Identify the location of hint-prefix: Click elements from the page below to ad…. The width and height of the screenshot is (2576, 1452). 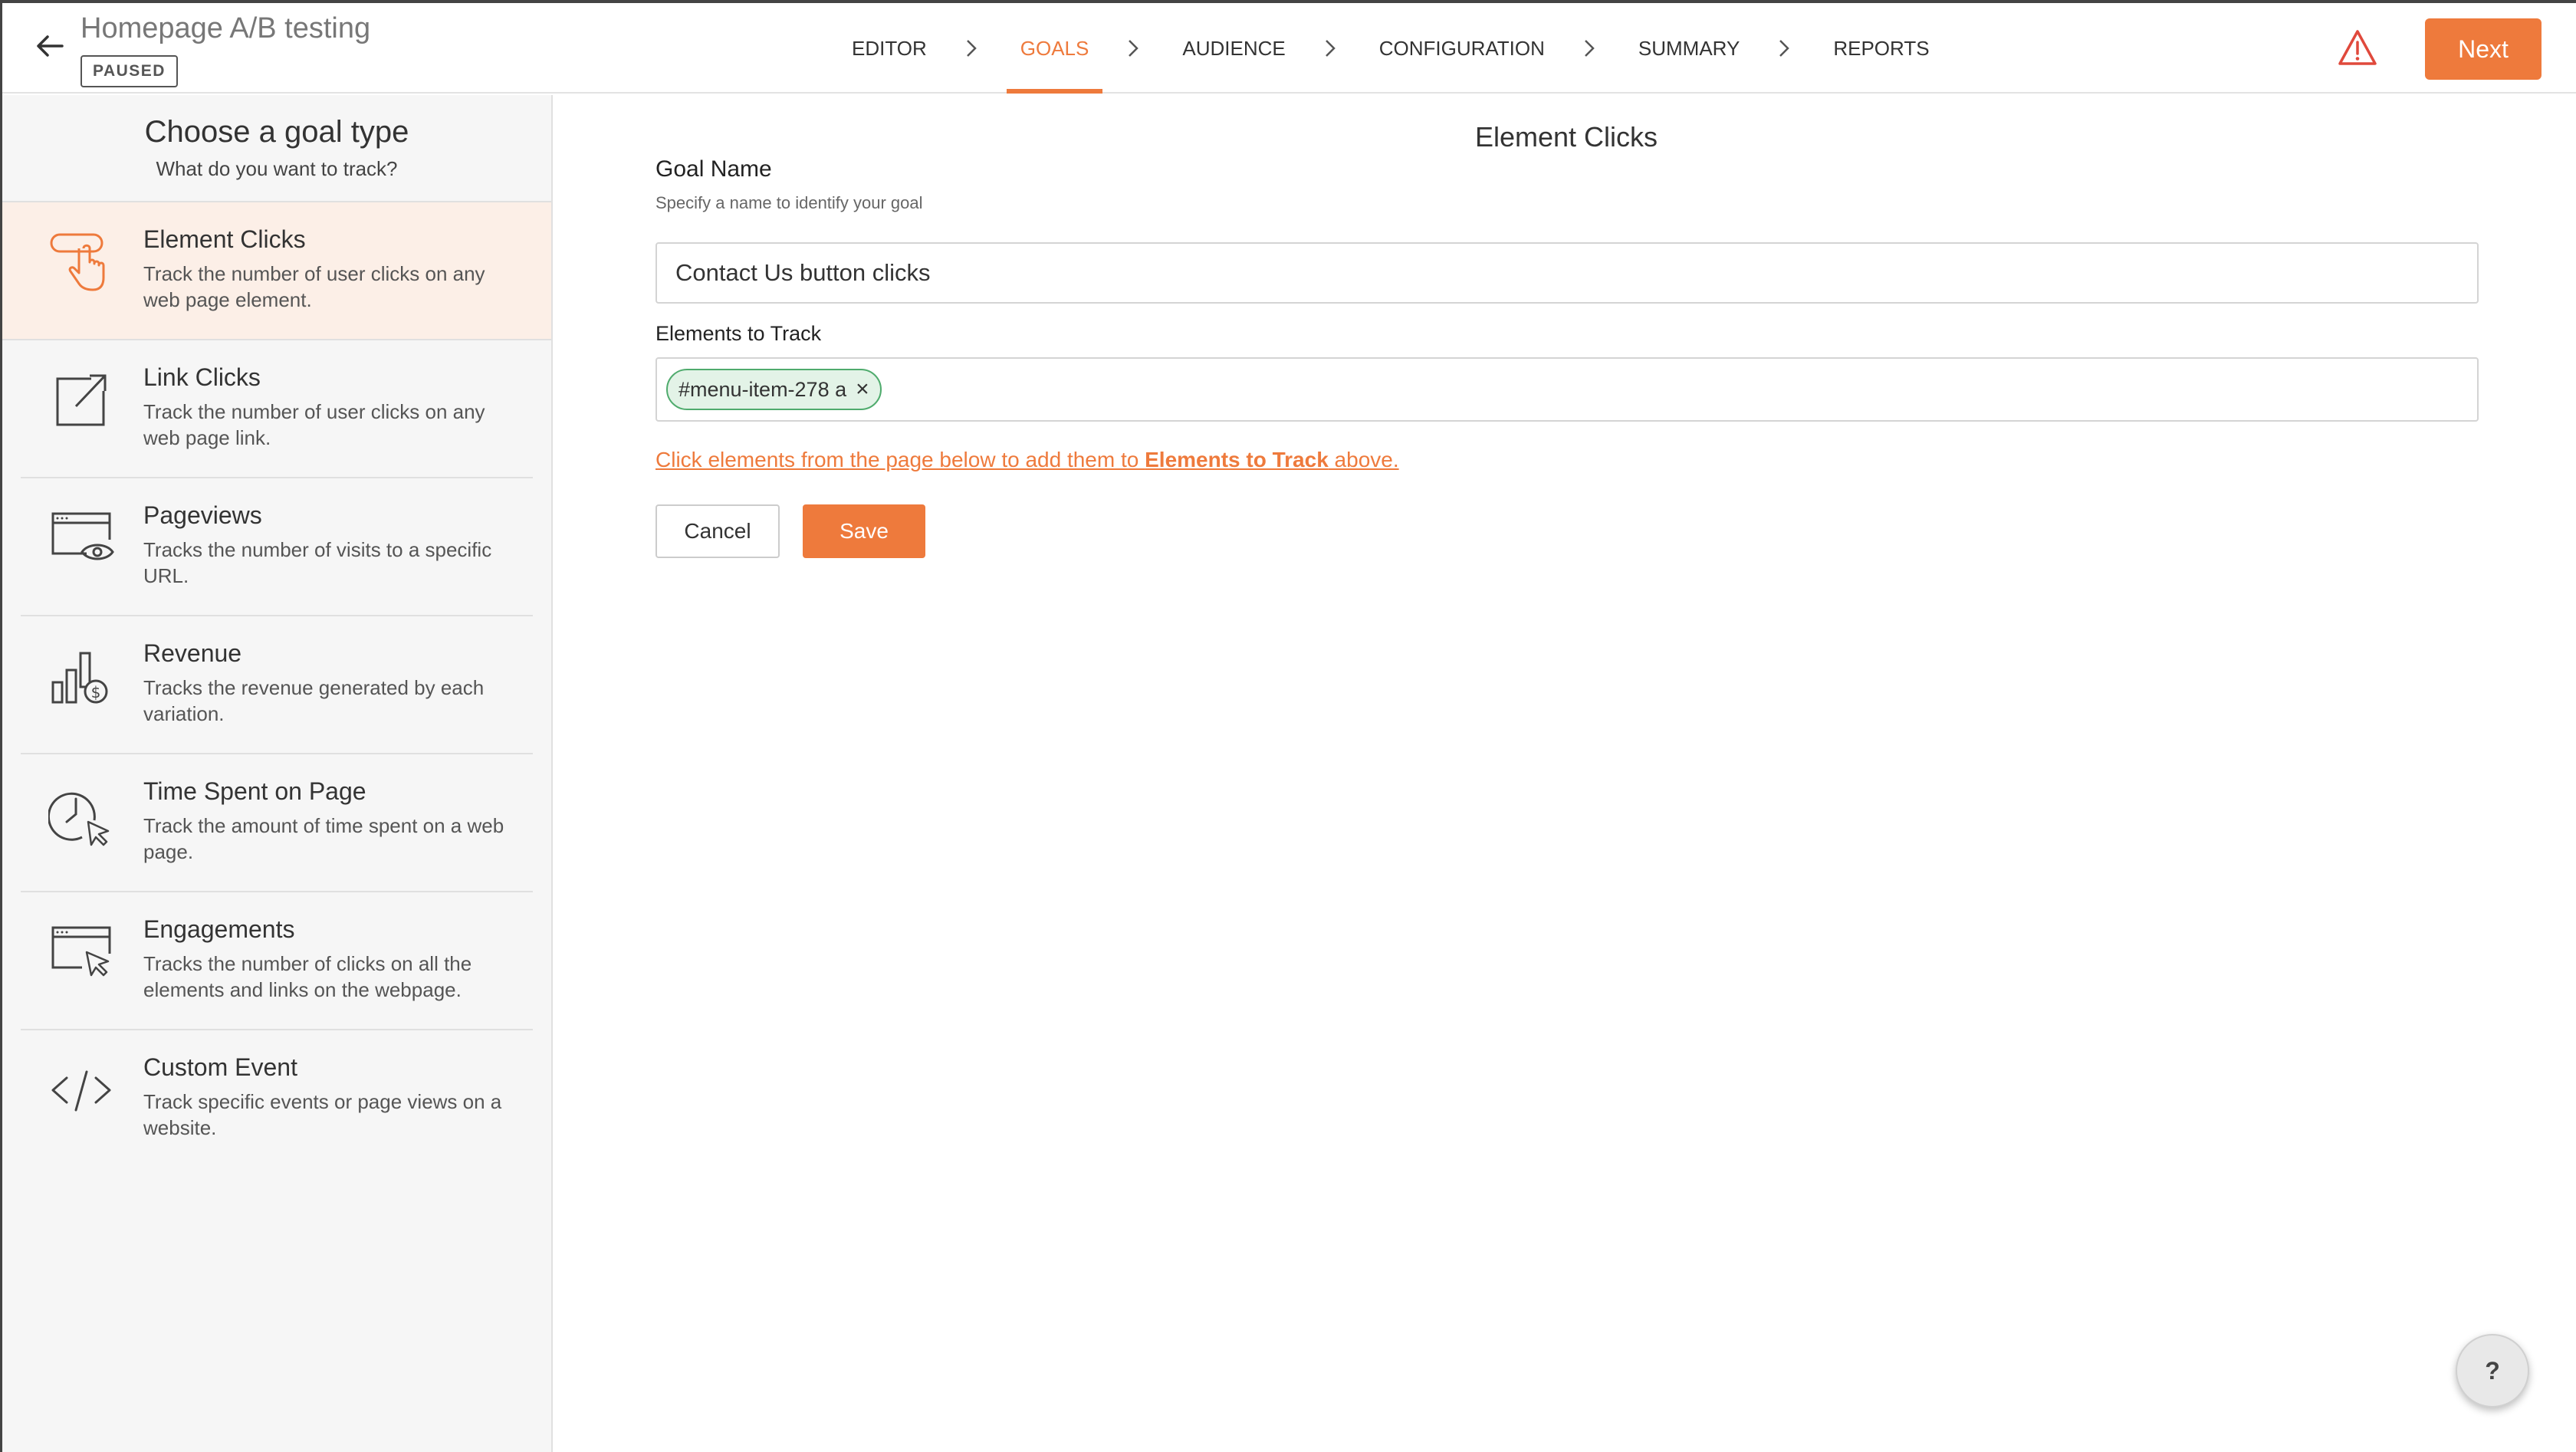
(900, 459).